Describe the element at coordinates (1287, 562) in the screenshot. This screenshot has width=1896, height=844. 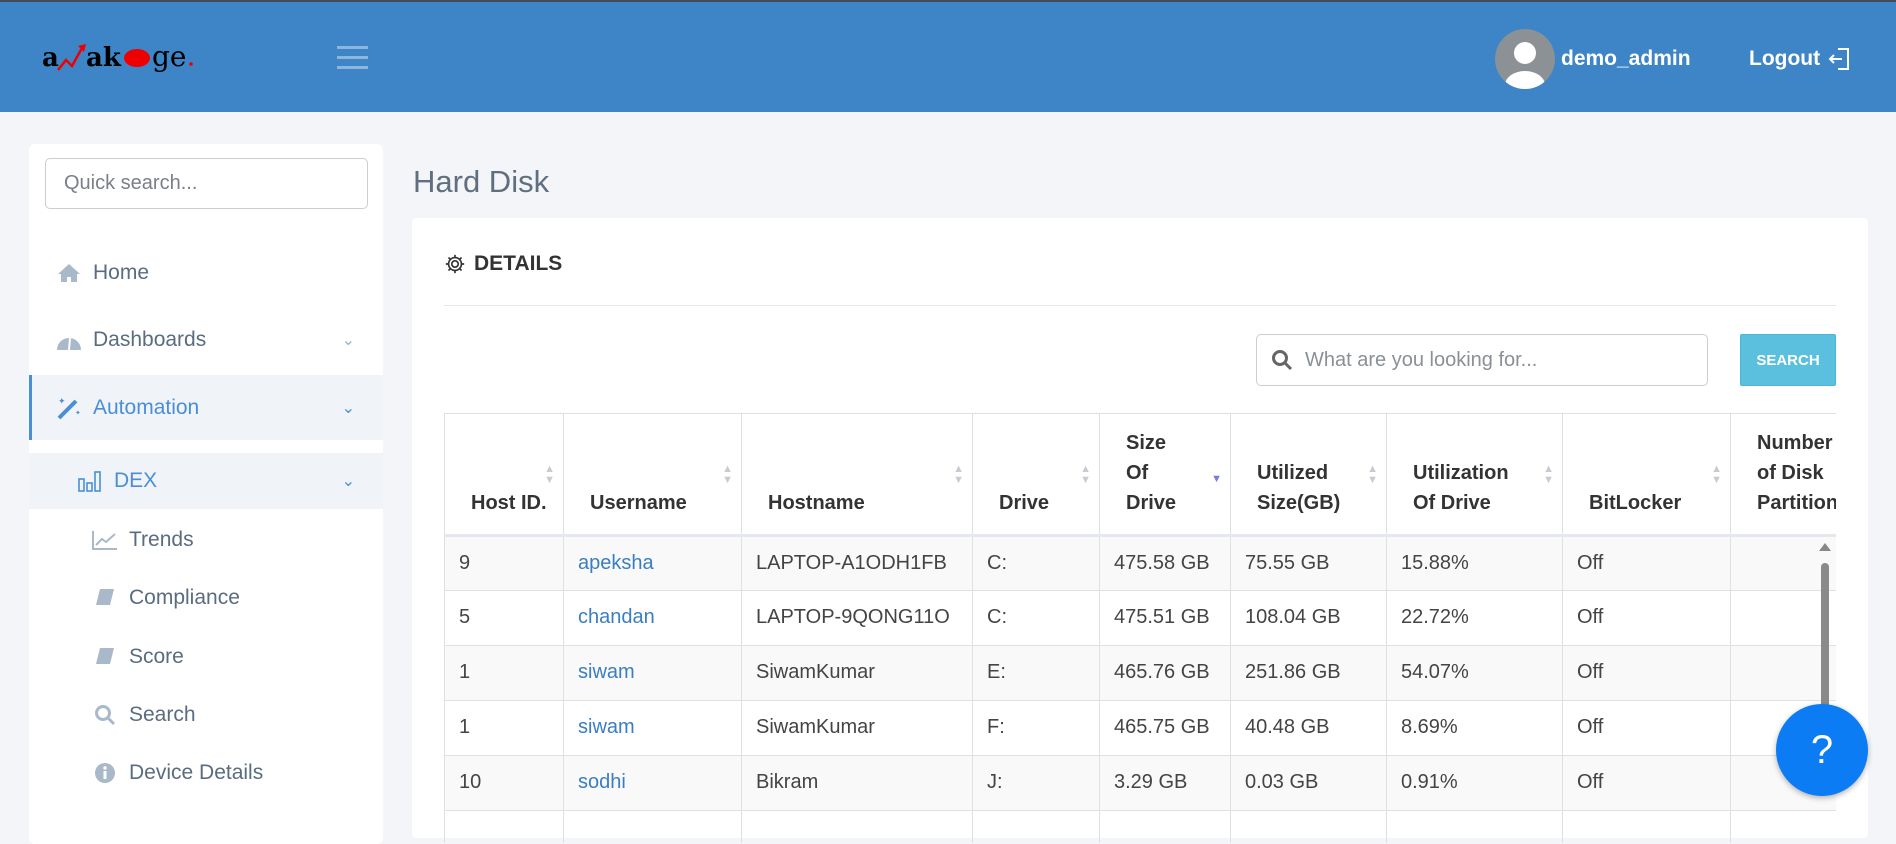
I see `cell-value: 75.55 GB` at that location.